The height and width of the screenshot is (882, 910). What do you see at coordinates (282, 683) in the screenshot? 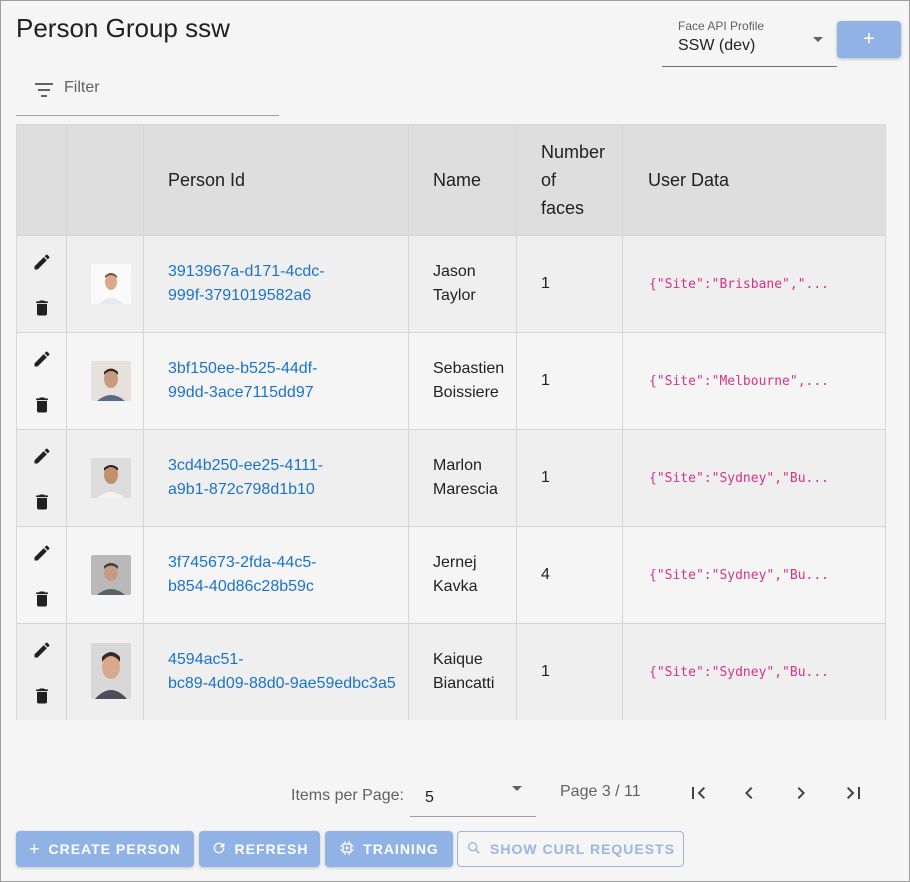
I see `person-id-line: bc89-4d09-88d0-9ae59edbc3a5` at bounding box center [282, 683].